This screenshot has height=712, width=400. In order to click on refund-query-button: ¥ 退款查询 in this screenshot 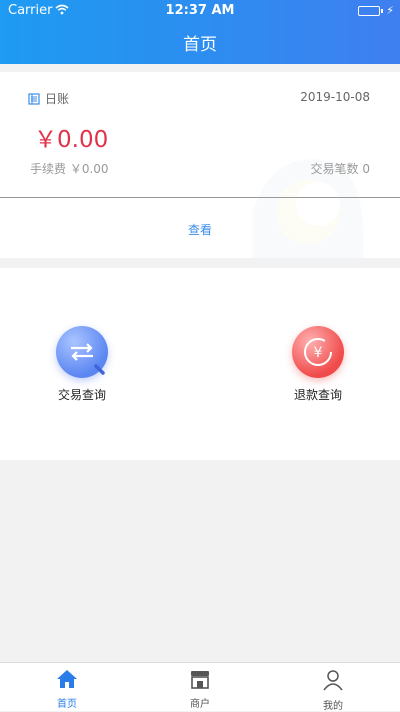, I will do `click(318, 364)`.